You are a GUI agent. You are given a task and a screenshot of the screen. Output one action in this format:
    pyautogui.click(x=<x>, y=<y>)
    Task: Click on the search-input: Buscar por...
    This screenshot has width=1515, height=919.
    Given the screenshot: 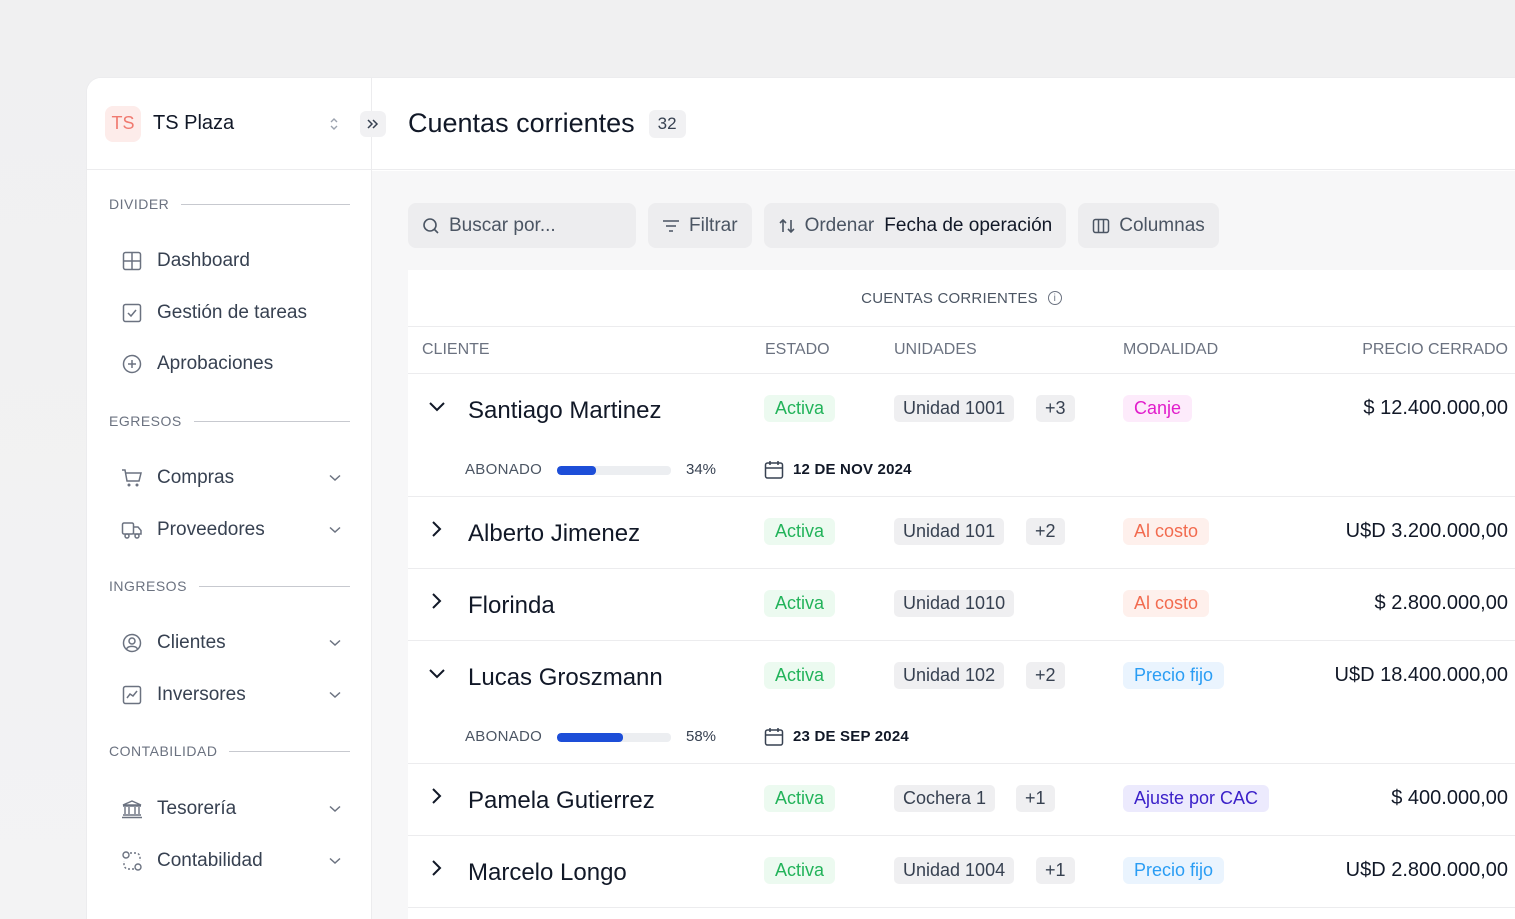 What is the action you would take?
    pyautogui.click(x=522, y=225)
    